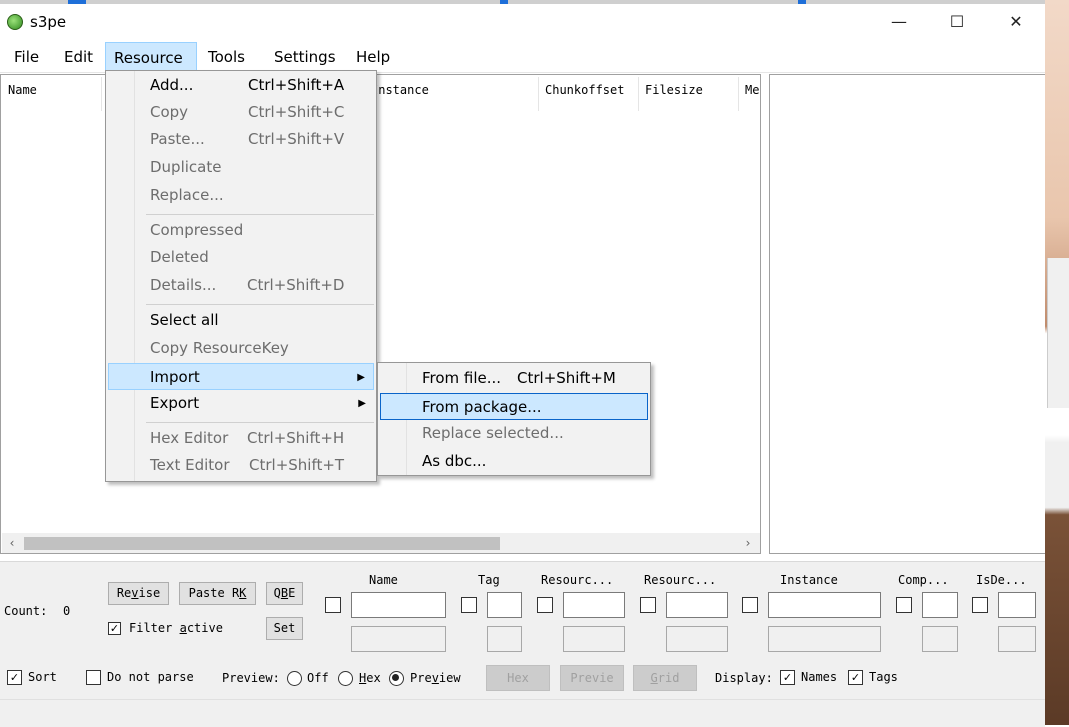 This screenshot has height=727, width=1069. What do you see at coordinates (14, 677) in the screenshot?
I see `sort-checkbox: ✓` at bounding box center [14, 677].